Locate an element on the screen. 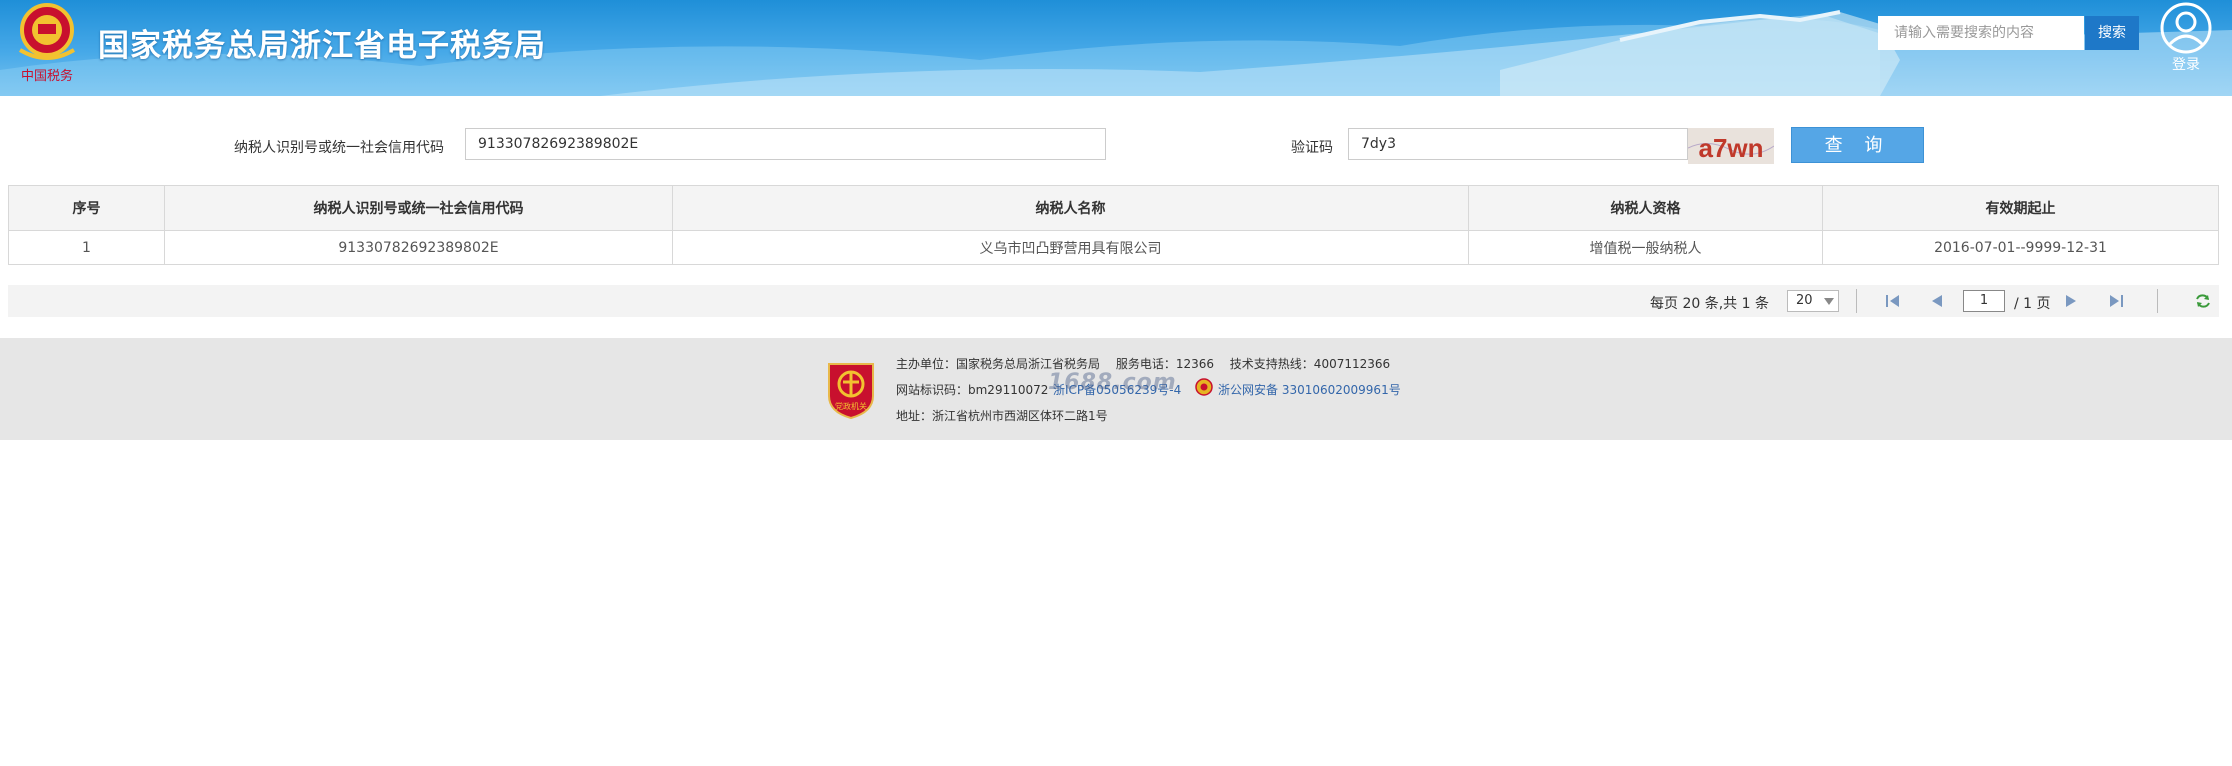  search-input: 请输入需要搜索的内容 is located at coordinates (1981, 33).